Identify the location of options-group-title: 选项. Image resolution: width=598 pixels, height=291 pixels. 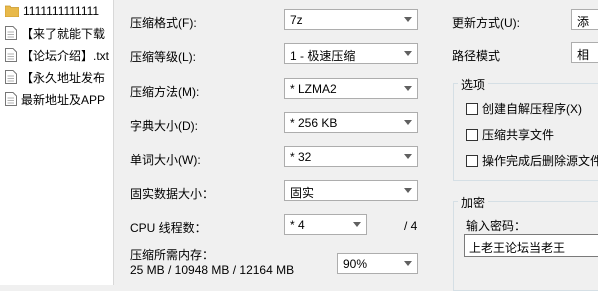
(473, 84).